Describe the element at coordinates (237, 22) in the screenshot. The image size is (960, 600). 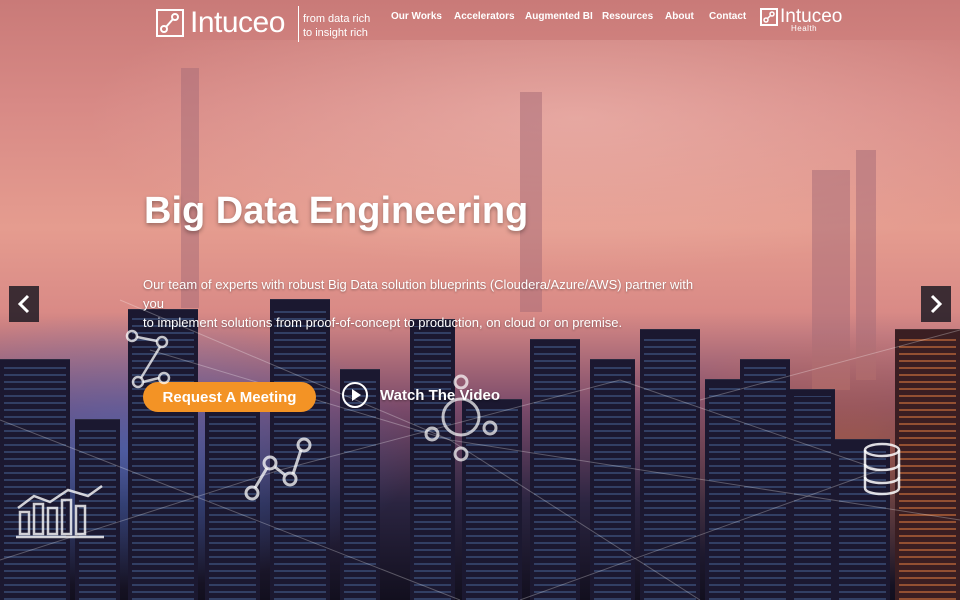
I see `brand-name: Intuceo` at that location.